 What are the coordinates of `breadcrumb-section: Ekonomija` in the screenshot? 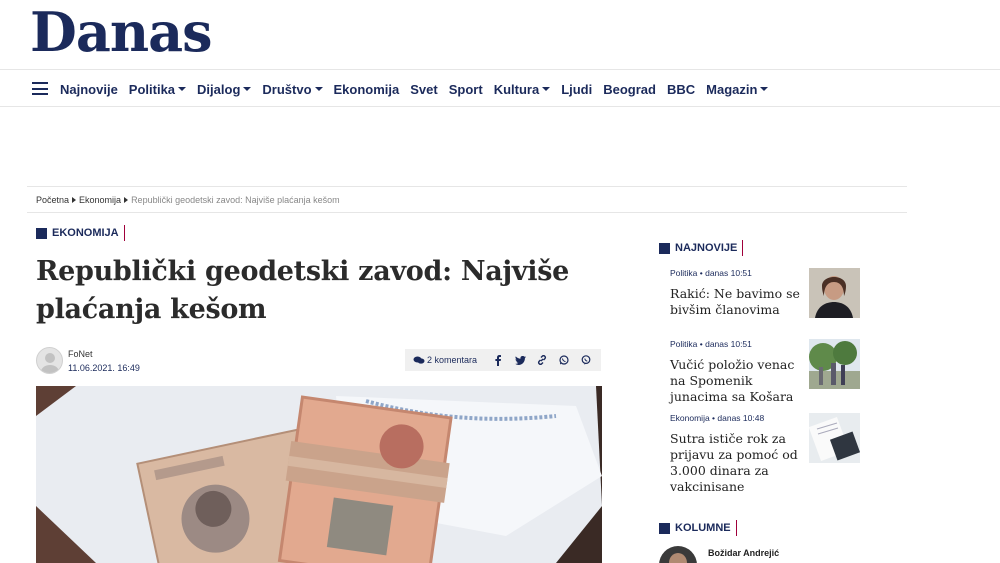 It's located at (100, 200).